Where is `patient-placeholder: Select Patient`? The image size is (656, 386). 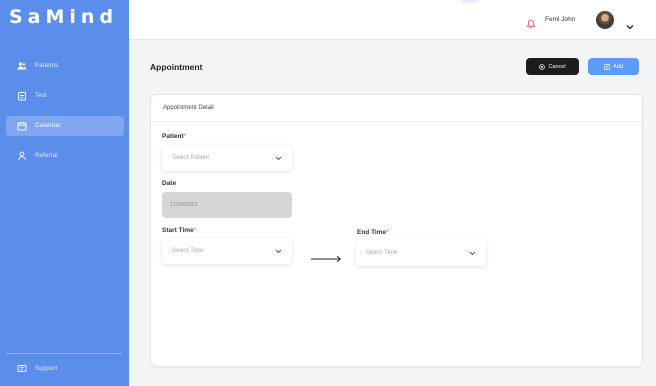
patient-placeholder: Select Patient is located at coordinates (191, 158).